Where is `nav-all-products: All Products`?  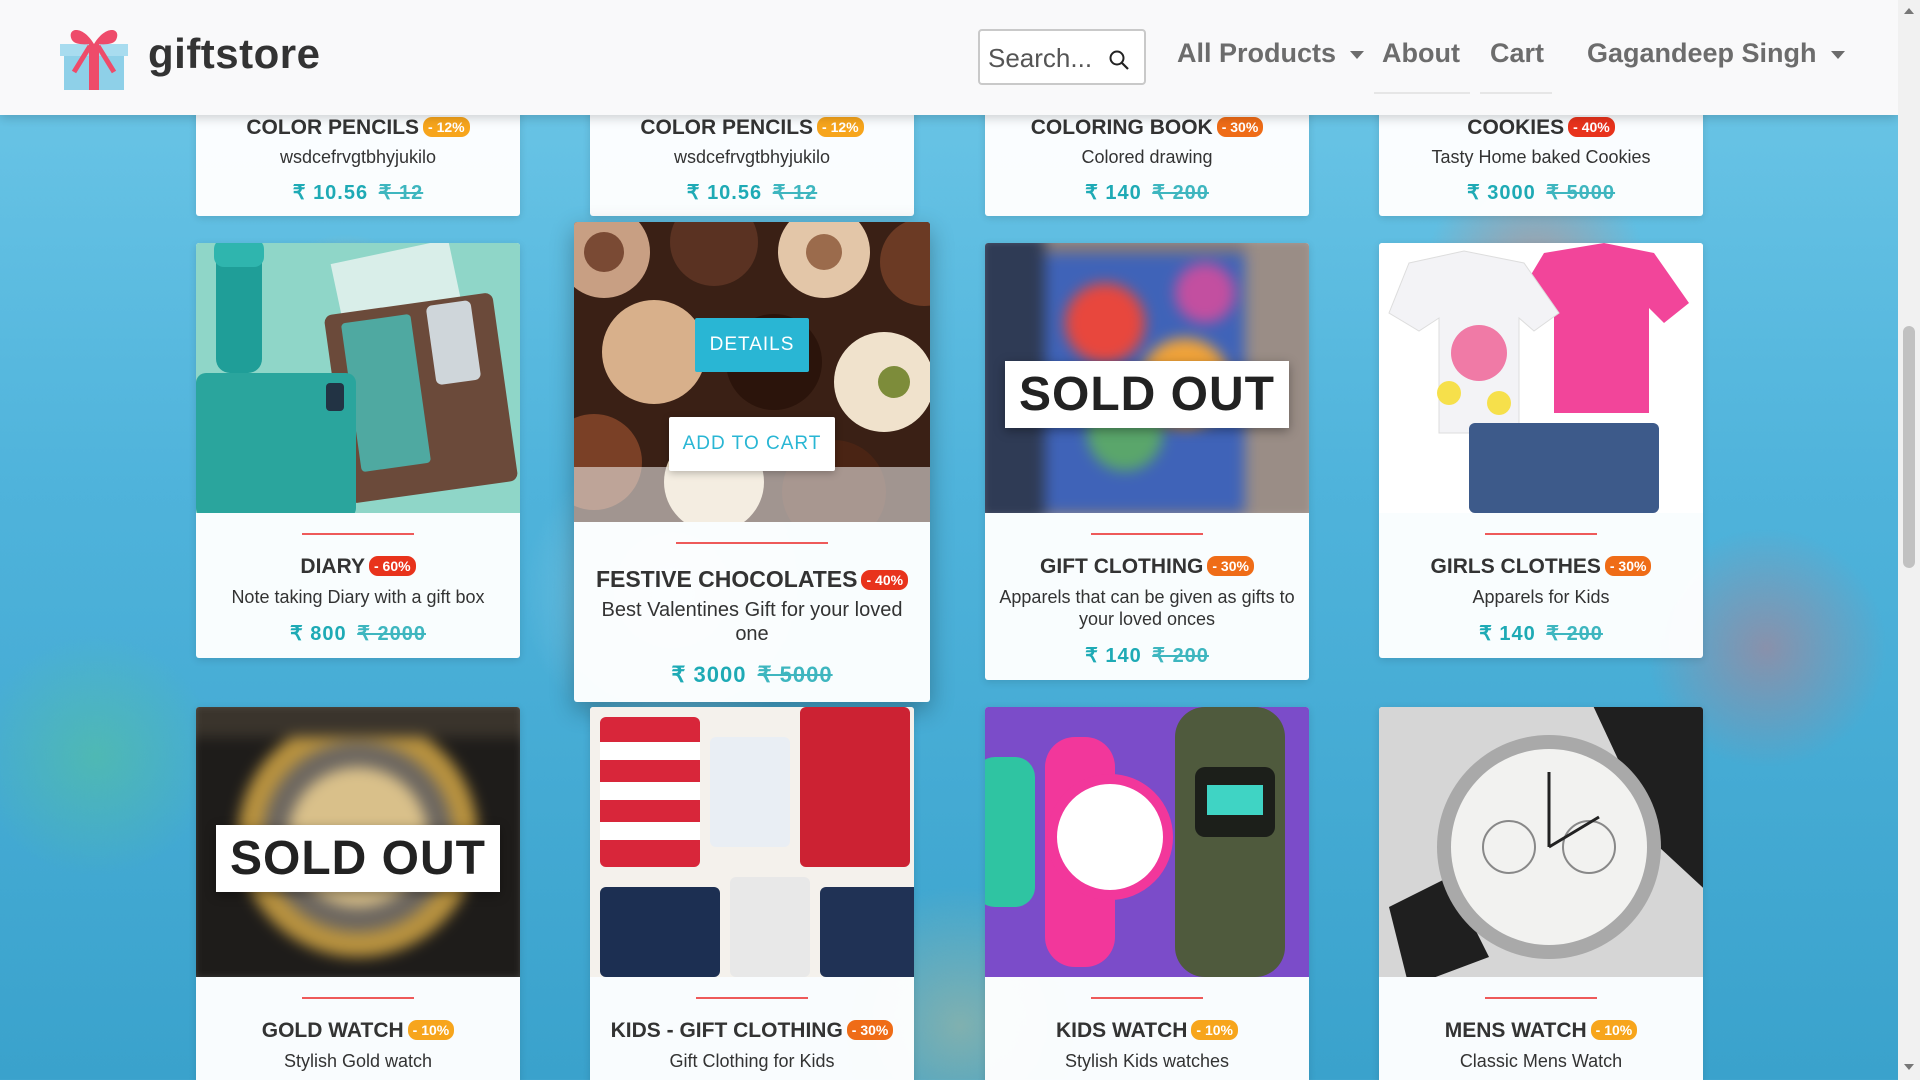 nav-all-products: All Products is located at coordinates (1271, 53).